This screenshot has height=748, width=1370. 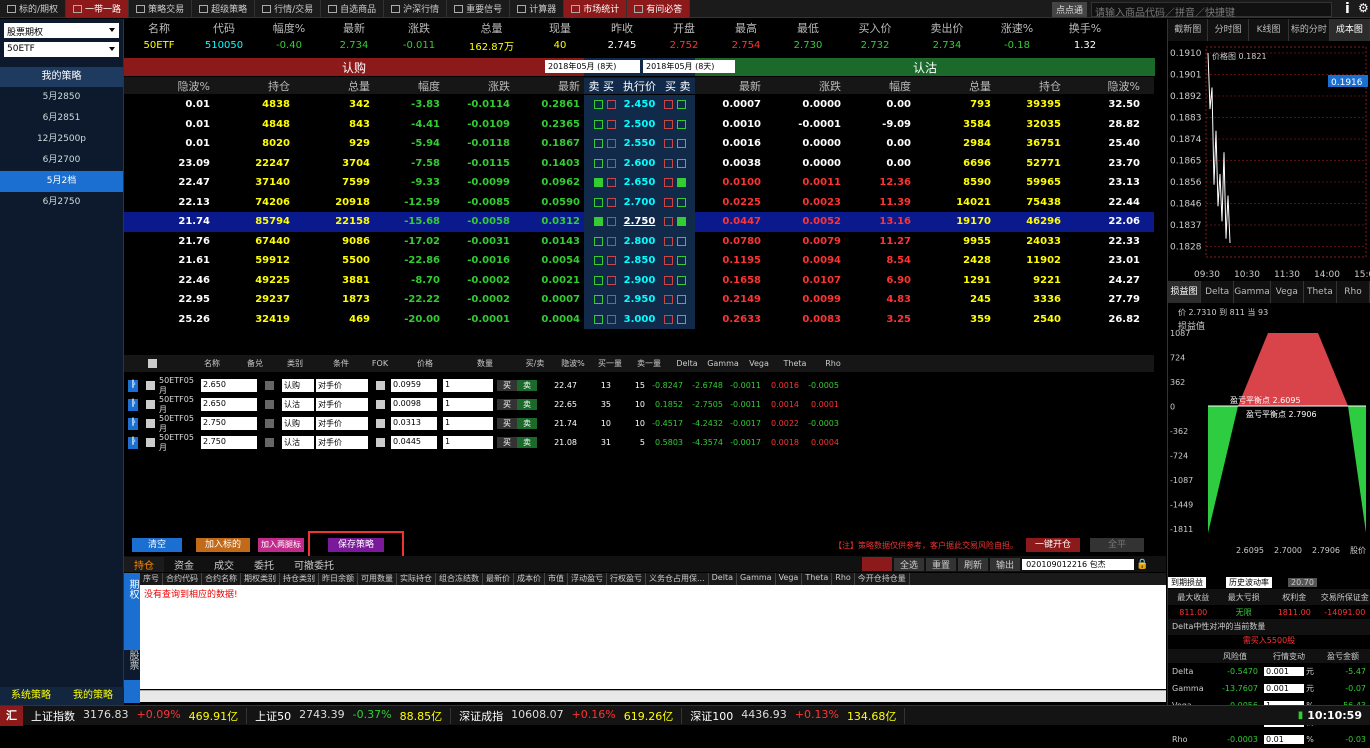 What do you see at coordinates (298, 404) in the screenshot?
I see `type-select: 认沽` at bounding box center [298, 404].